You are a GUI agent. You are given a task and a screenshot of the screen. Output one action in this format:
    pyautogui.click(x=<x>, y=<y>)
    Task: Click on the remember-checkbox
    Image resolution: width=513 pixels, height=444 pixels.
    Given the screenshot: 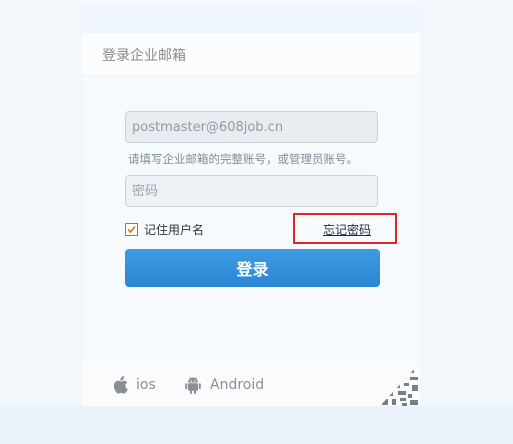 What is the action you would take?
    pyautogui.click(x=131, y=229)
    